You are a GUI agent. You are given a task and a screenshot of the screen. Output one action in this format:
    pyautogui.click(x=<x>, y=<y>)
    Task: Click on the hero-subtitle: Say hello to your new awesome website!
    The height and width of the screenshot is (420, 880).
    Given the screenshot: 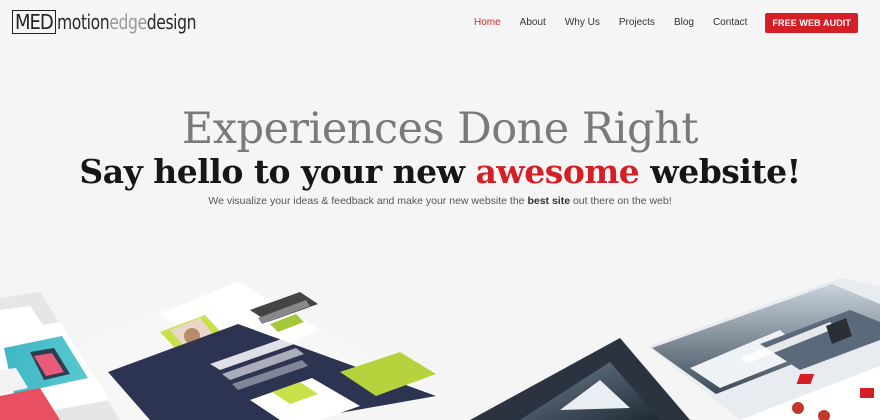 What is the action you would take?
    pyautogui.click(x=440, y=171)
    